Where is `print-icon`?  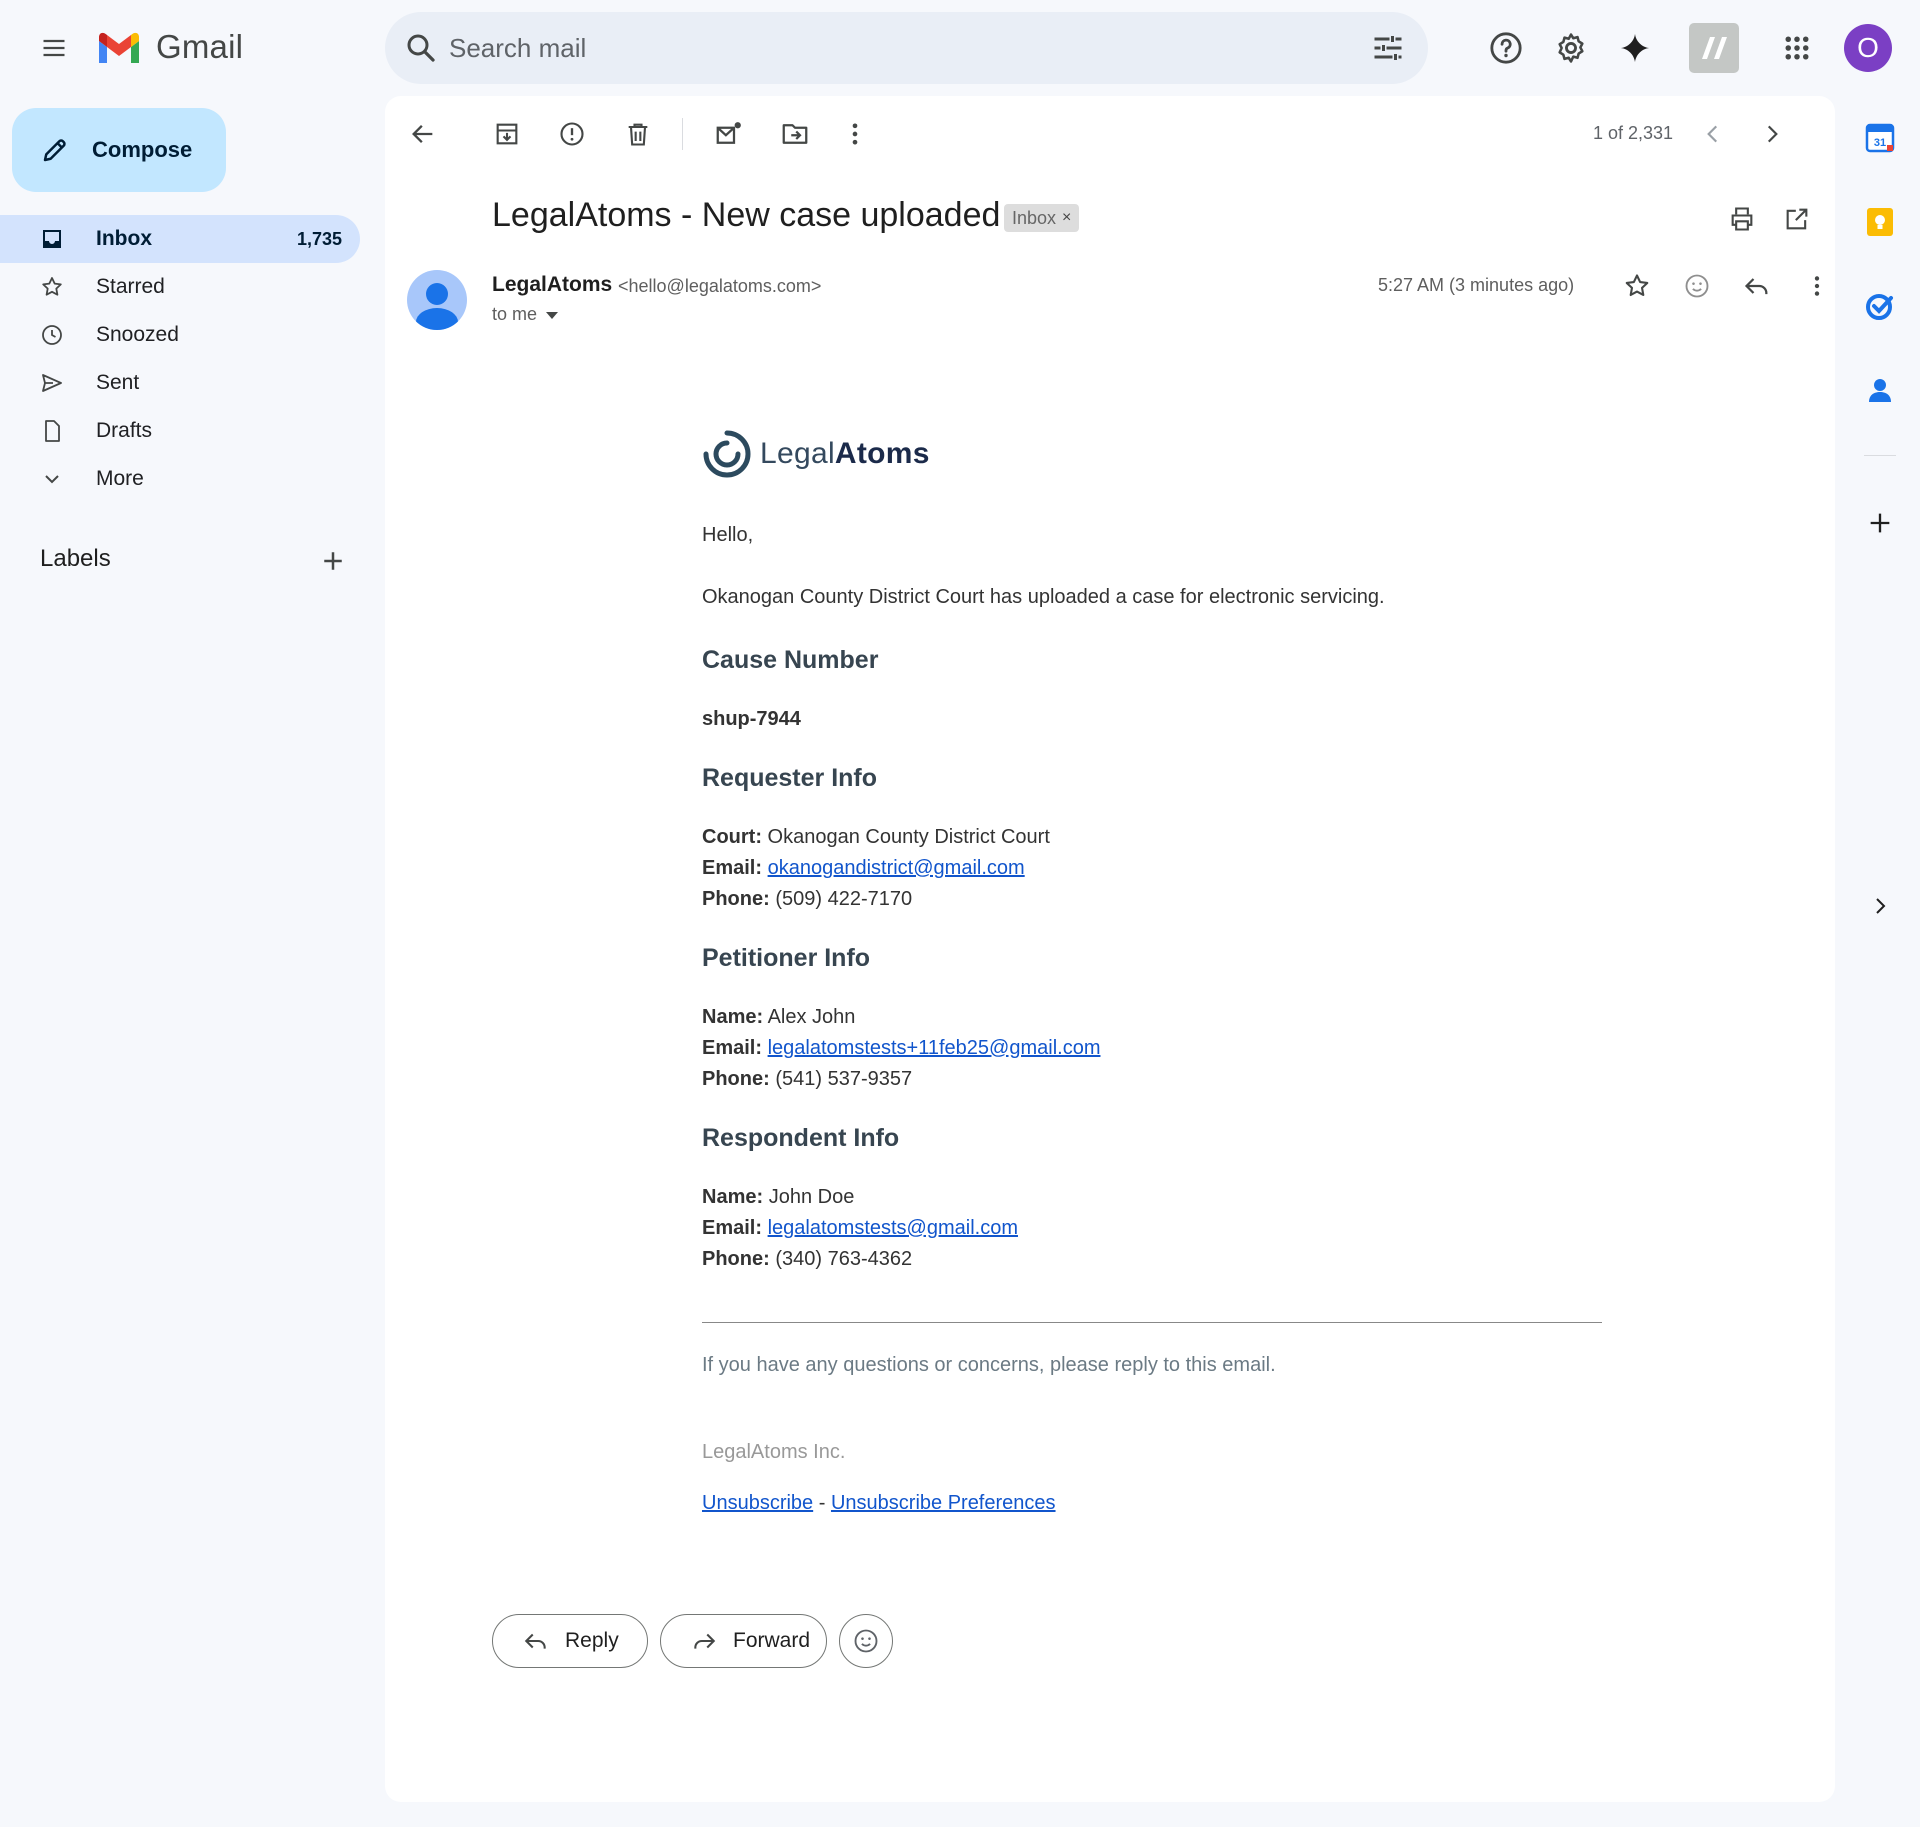
print-icon is located at coordinates (1742, 219).